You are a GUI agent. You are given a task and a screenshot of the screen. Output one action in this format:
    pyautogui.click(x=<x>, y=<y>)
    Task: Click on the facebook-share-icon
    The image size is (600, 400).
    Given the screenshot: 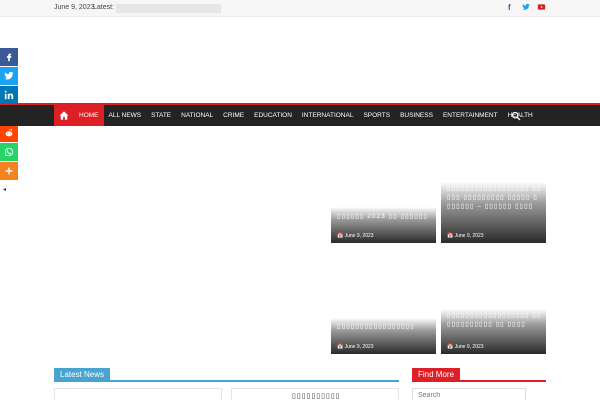 What is the action you would take?
    pyautogui.click(x=9, y=57)
    